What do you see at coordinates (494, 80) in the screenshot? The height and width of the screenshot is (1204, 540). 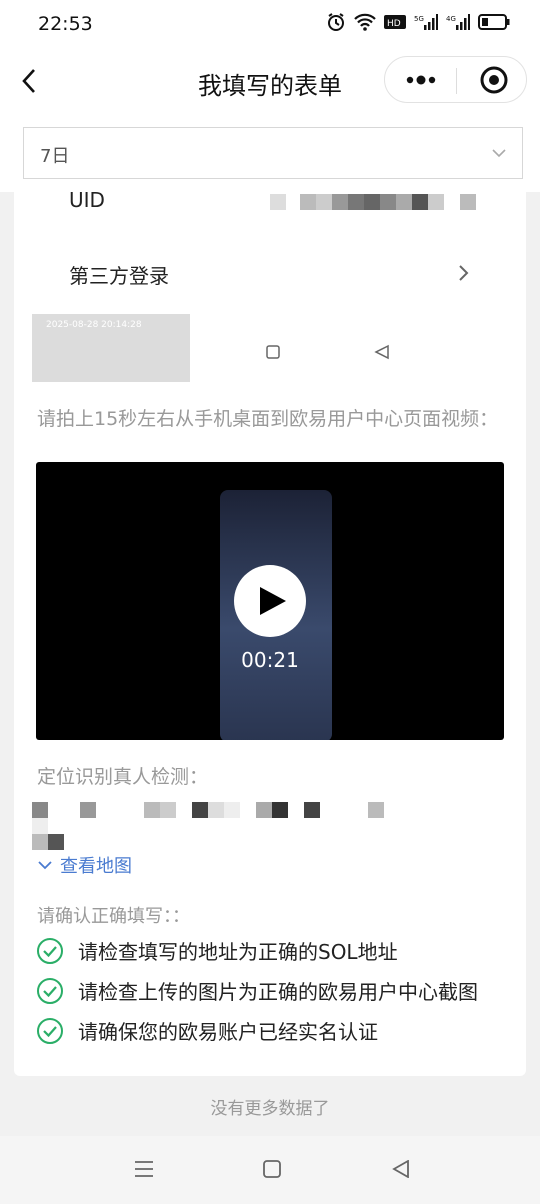 I see `close-target-icon` at bounding box center [494, 80].